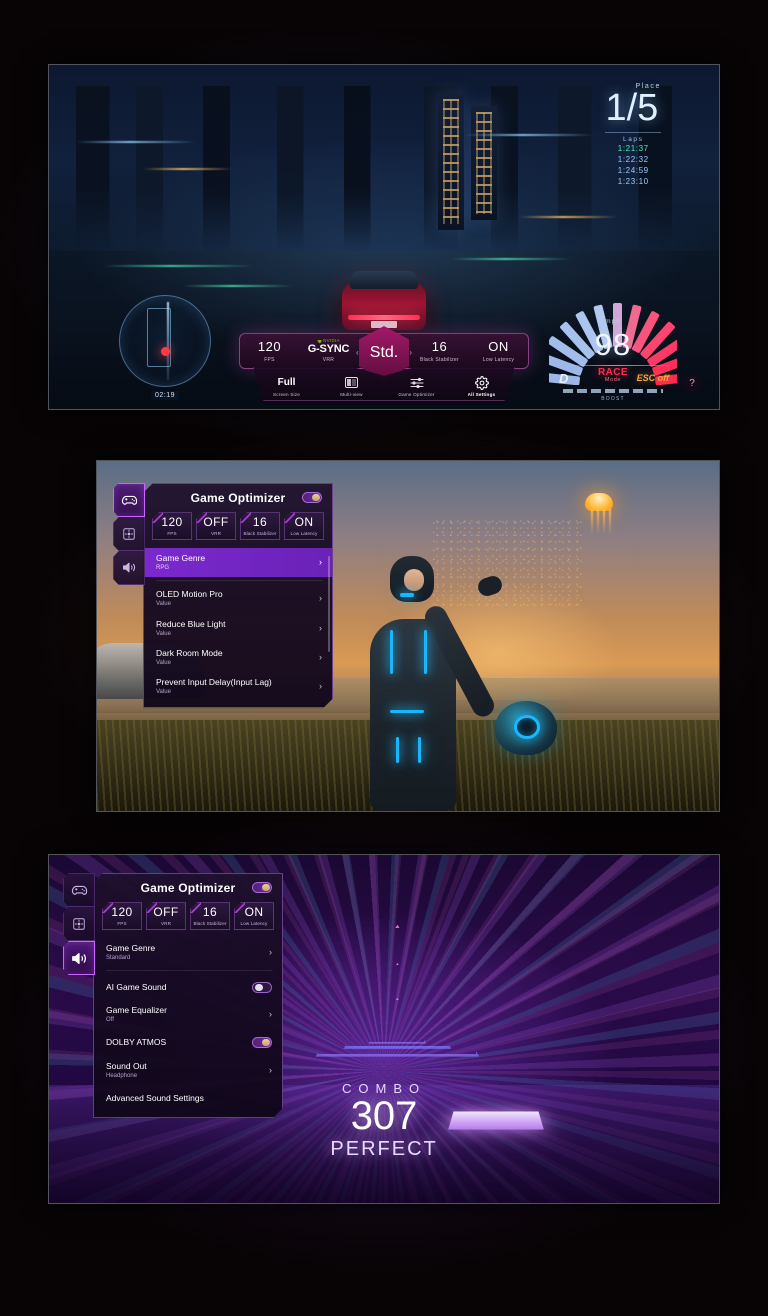  I want to click on screen-size-value: Full, so click(286, 382).